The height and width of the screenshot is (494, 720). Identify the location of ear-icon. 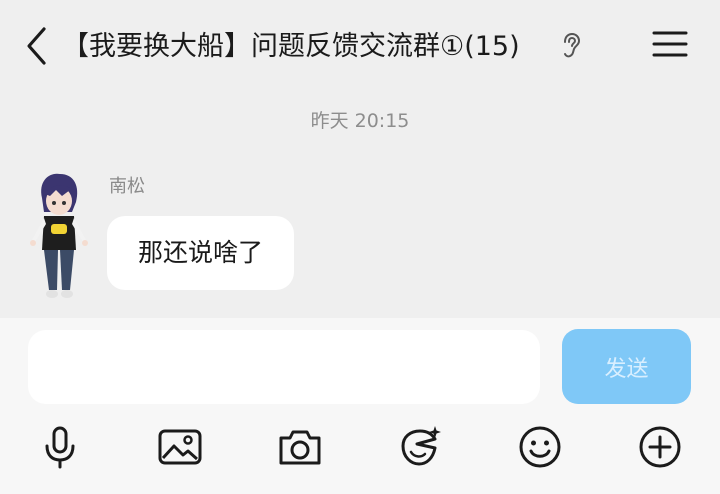
(572, 46).